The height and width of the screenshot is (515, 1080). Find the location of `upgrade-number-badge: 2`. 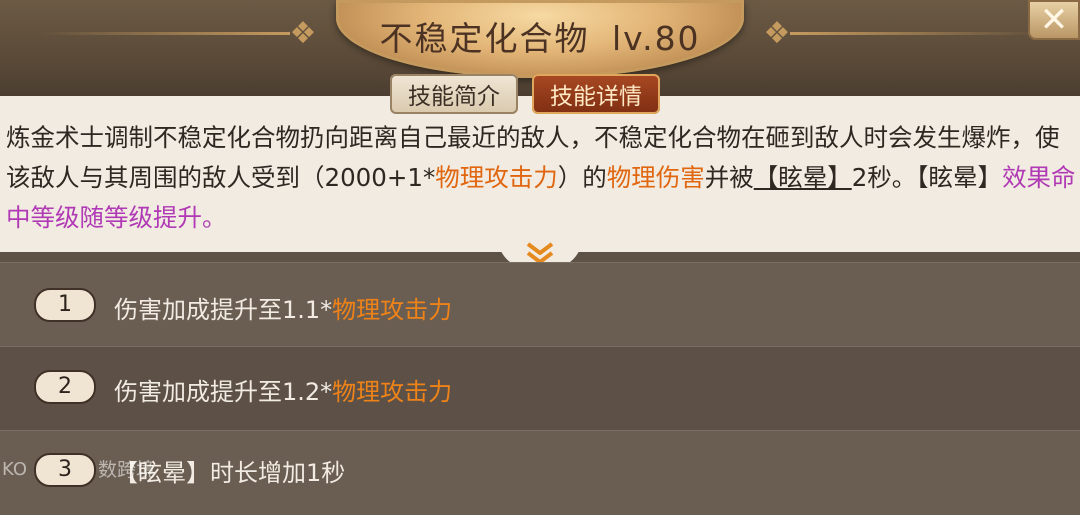

upgrade-number-badge: 2 is located at coordinates (65, 387).